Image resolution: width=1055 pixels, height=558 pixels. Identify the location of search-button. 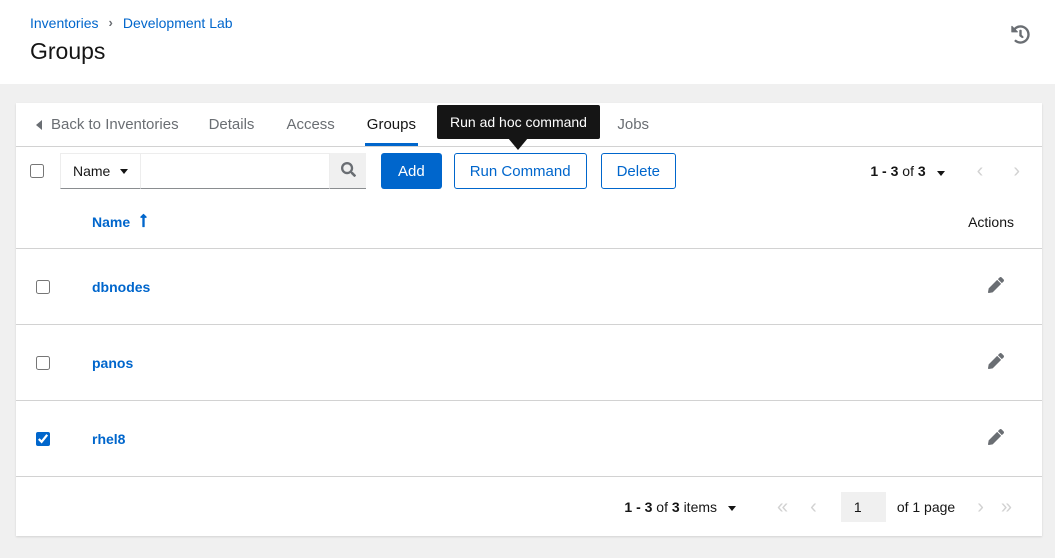
(348, 171).